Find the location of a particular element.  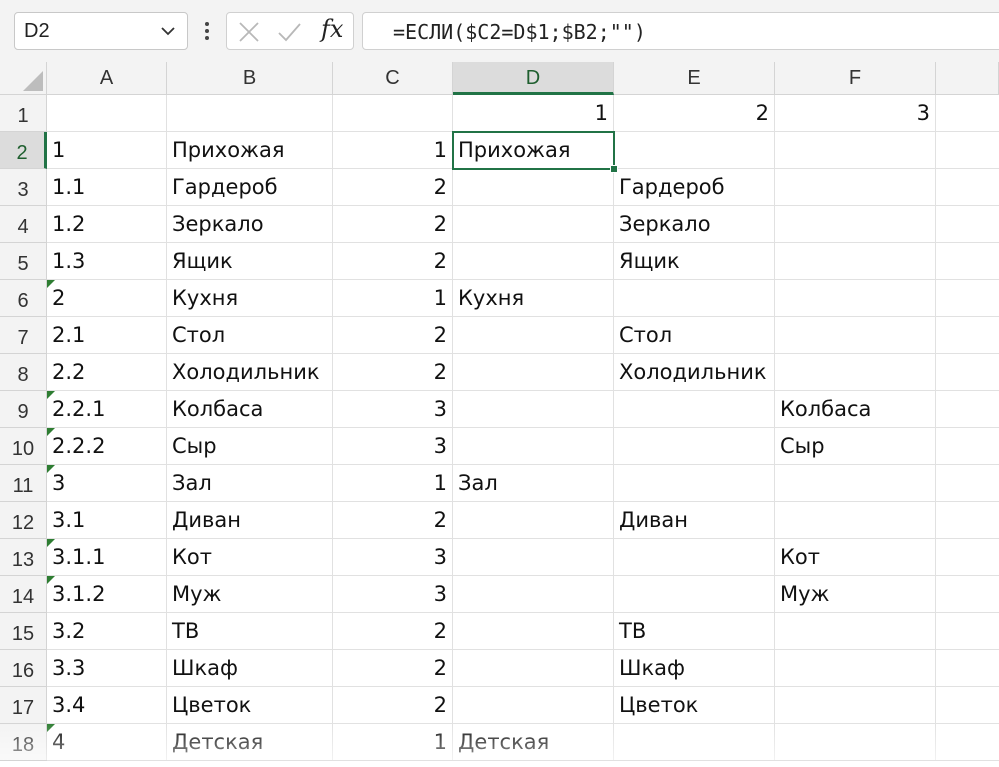

cell-f4 is located at coordinates (855, 224).